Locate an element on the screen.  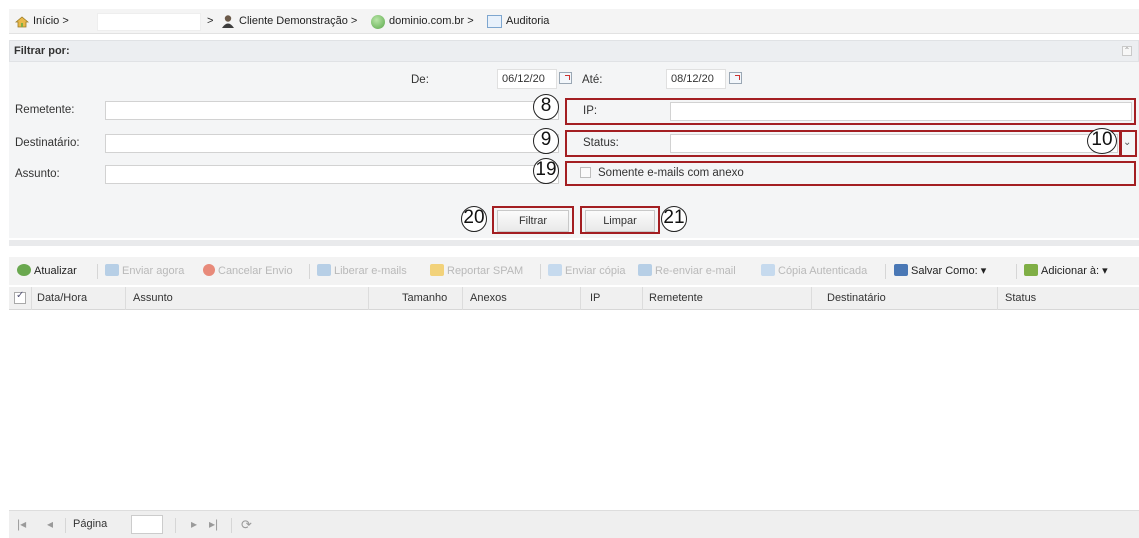
column-sender: Remetente is located at coordinates (676, 298).